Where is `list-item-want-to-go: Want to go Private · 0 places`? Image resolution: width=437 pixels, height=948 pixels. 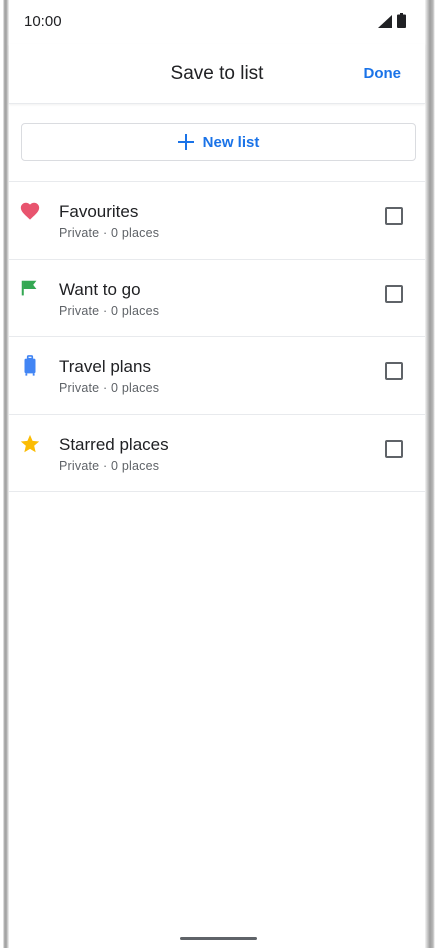 list-item-want-to-go: Want to go Private · 0 places is located at coordinates (217, 298).